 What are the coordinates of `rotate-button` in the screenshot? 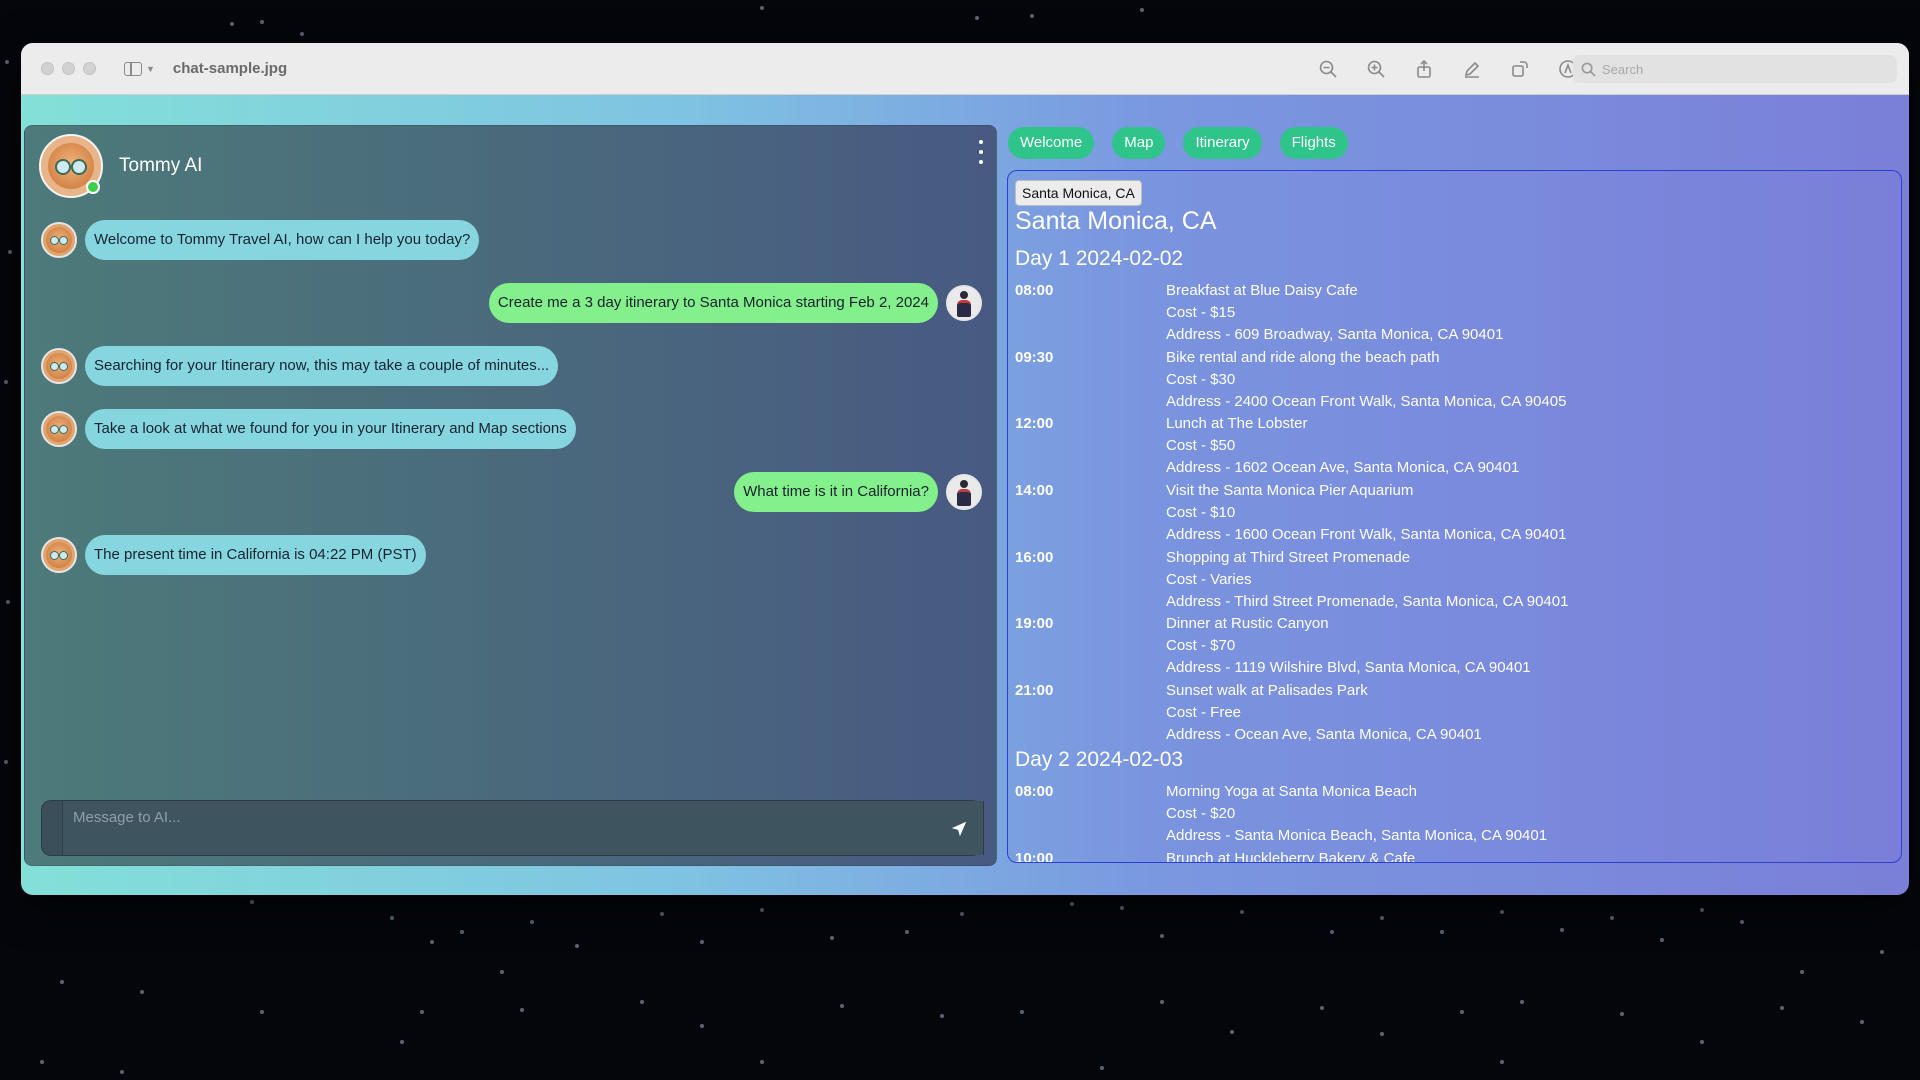 It's located at (1520, 69).